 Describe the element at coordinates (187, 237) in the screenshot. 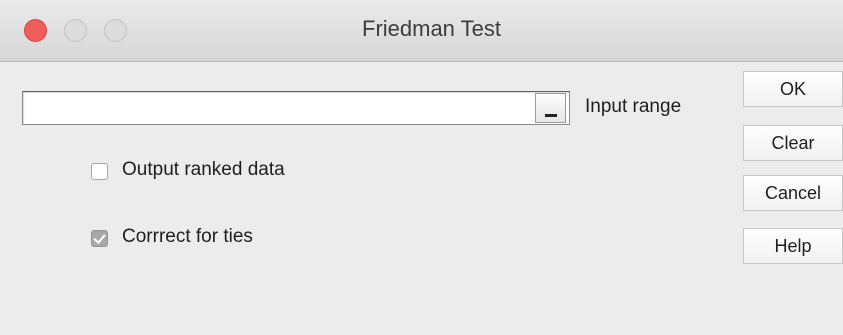

I see `correct-for-ties-label: Corrrect for ties` at that location.